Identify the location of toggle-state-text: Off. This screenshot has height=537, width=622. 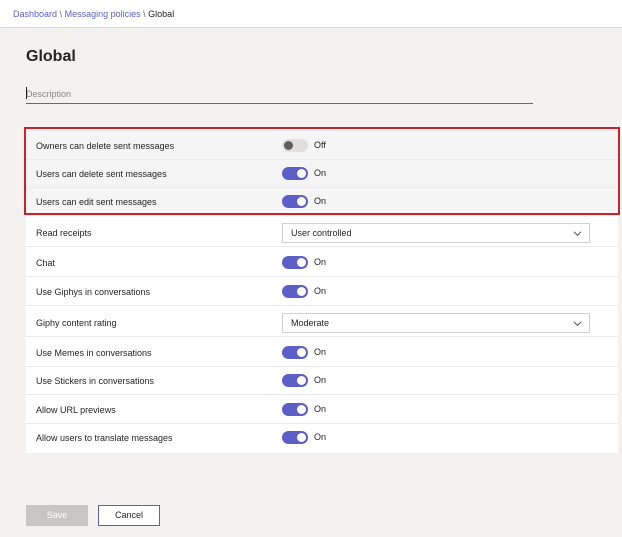
(320, 145).